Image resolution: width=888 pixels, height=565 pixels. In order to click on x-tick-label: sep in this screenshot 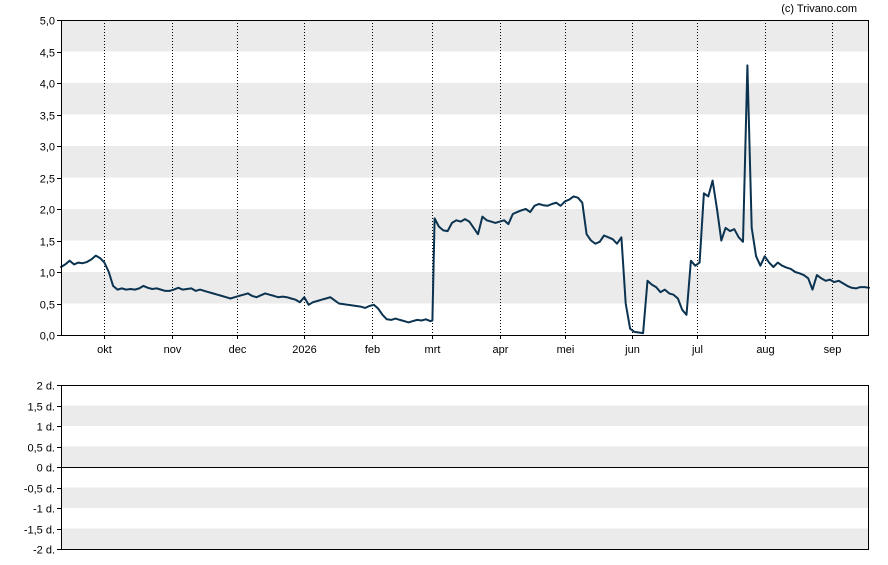, I will do `click(833, 350)`.